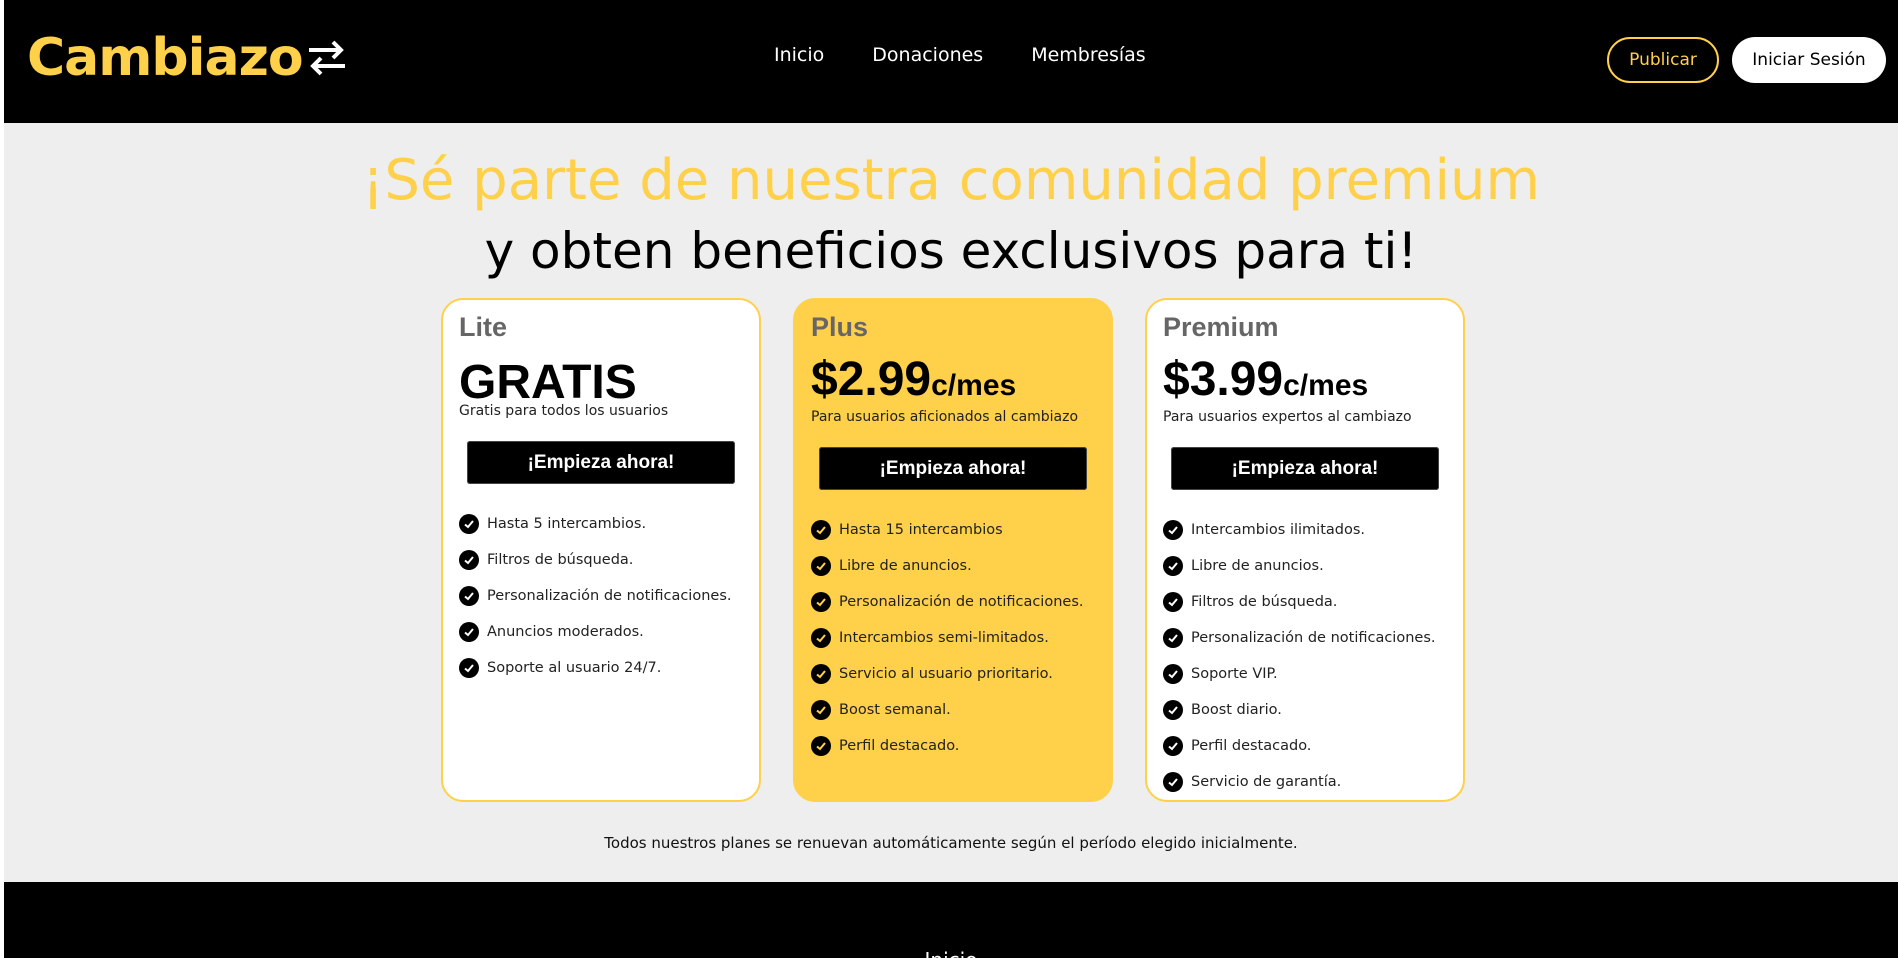 The image size is (1898, 958). Describe the element at coordinates (1663, 60) in the screenshot. I see `publish-button: Publicar` at that location.